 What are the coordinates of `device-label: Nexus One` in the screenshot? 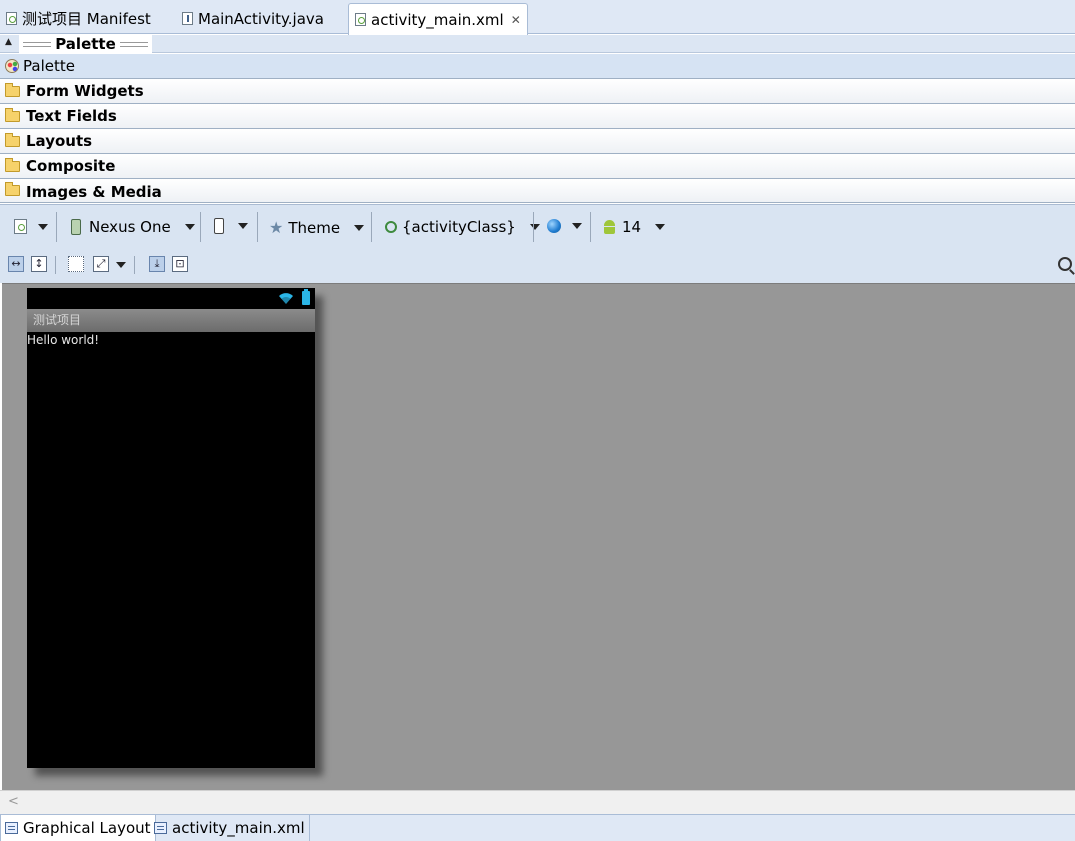 It's located at (130, 227).